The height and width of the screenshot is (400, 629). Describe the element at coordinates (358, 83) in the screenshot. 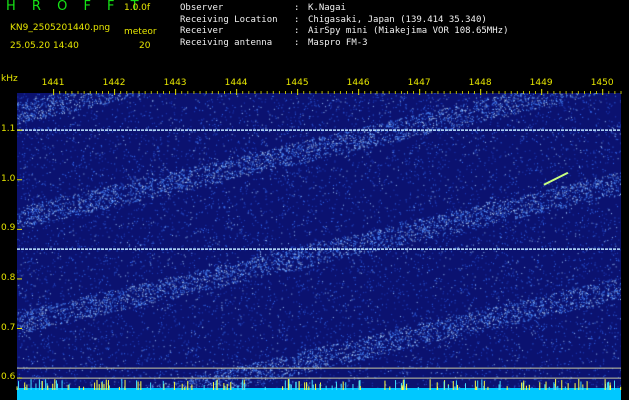

I see `x-tick-label: 1446` at that location.